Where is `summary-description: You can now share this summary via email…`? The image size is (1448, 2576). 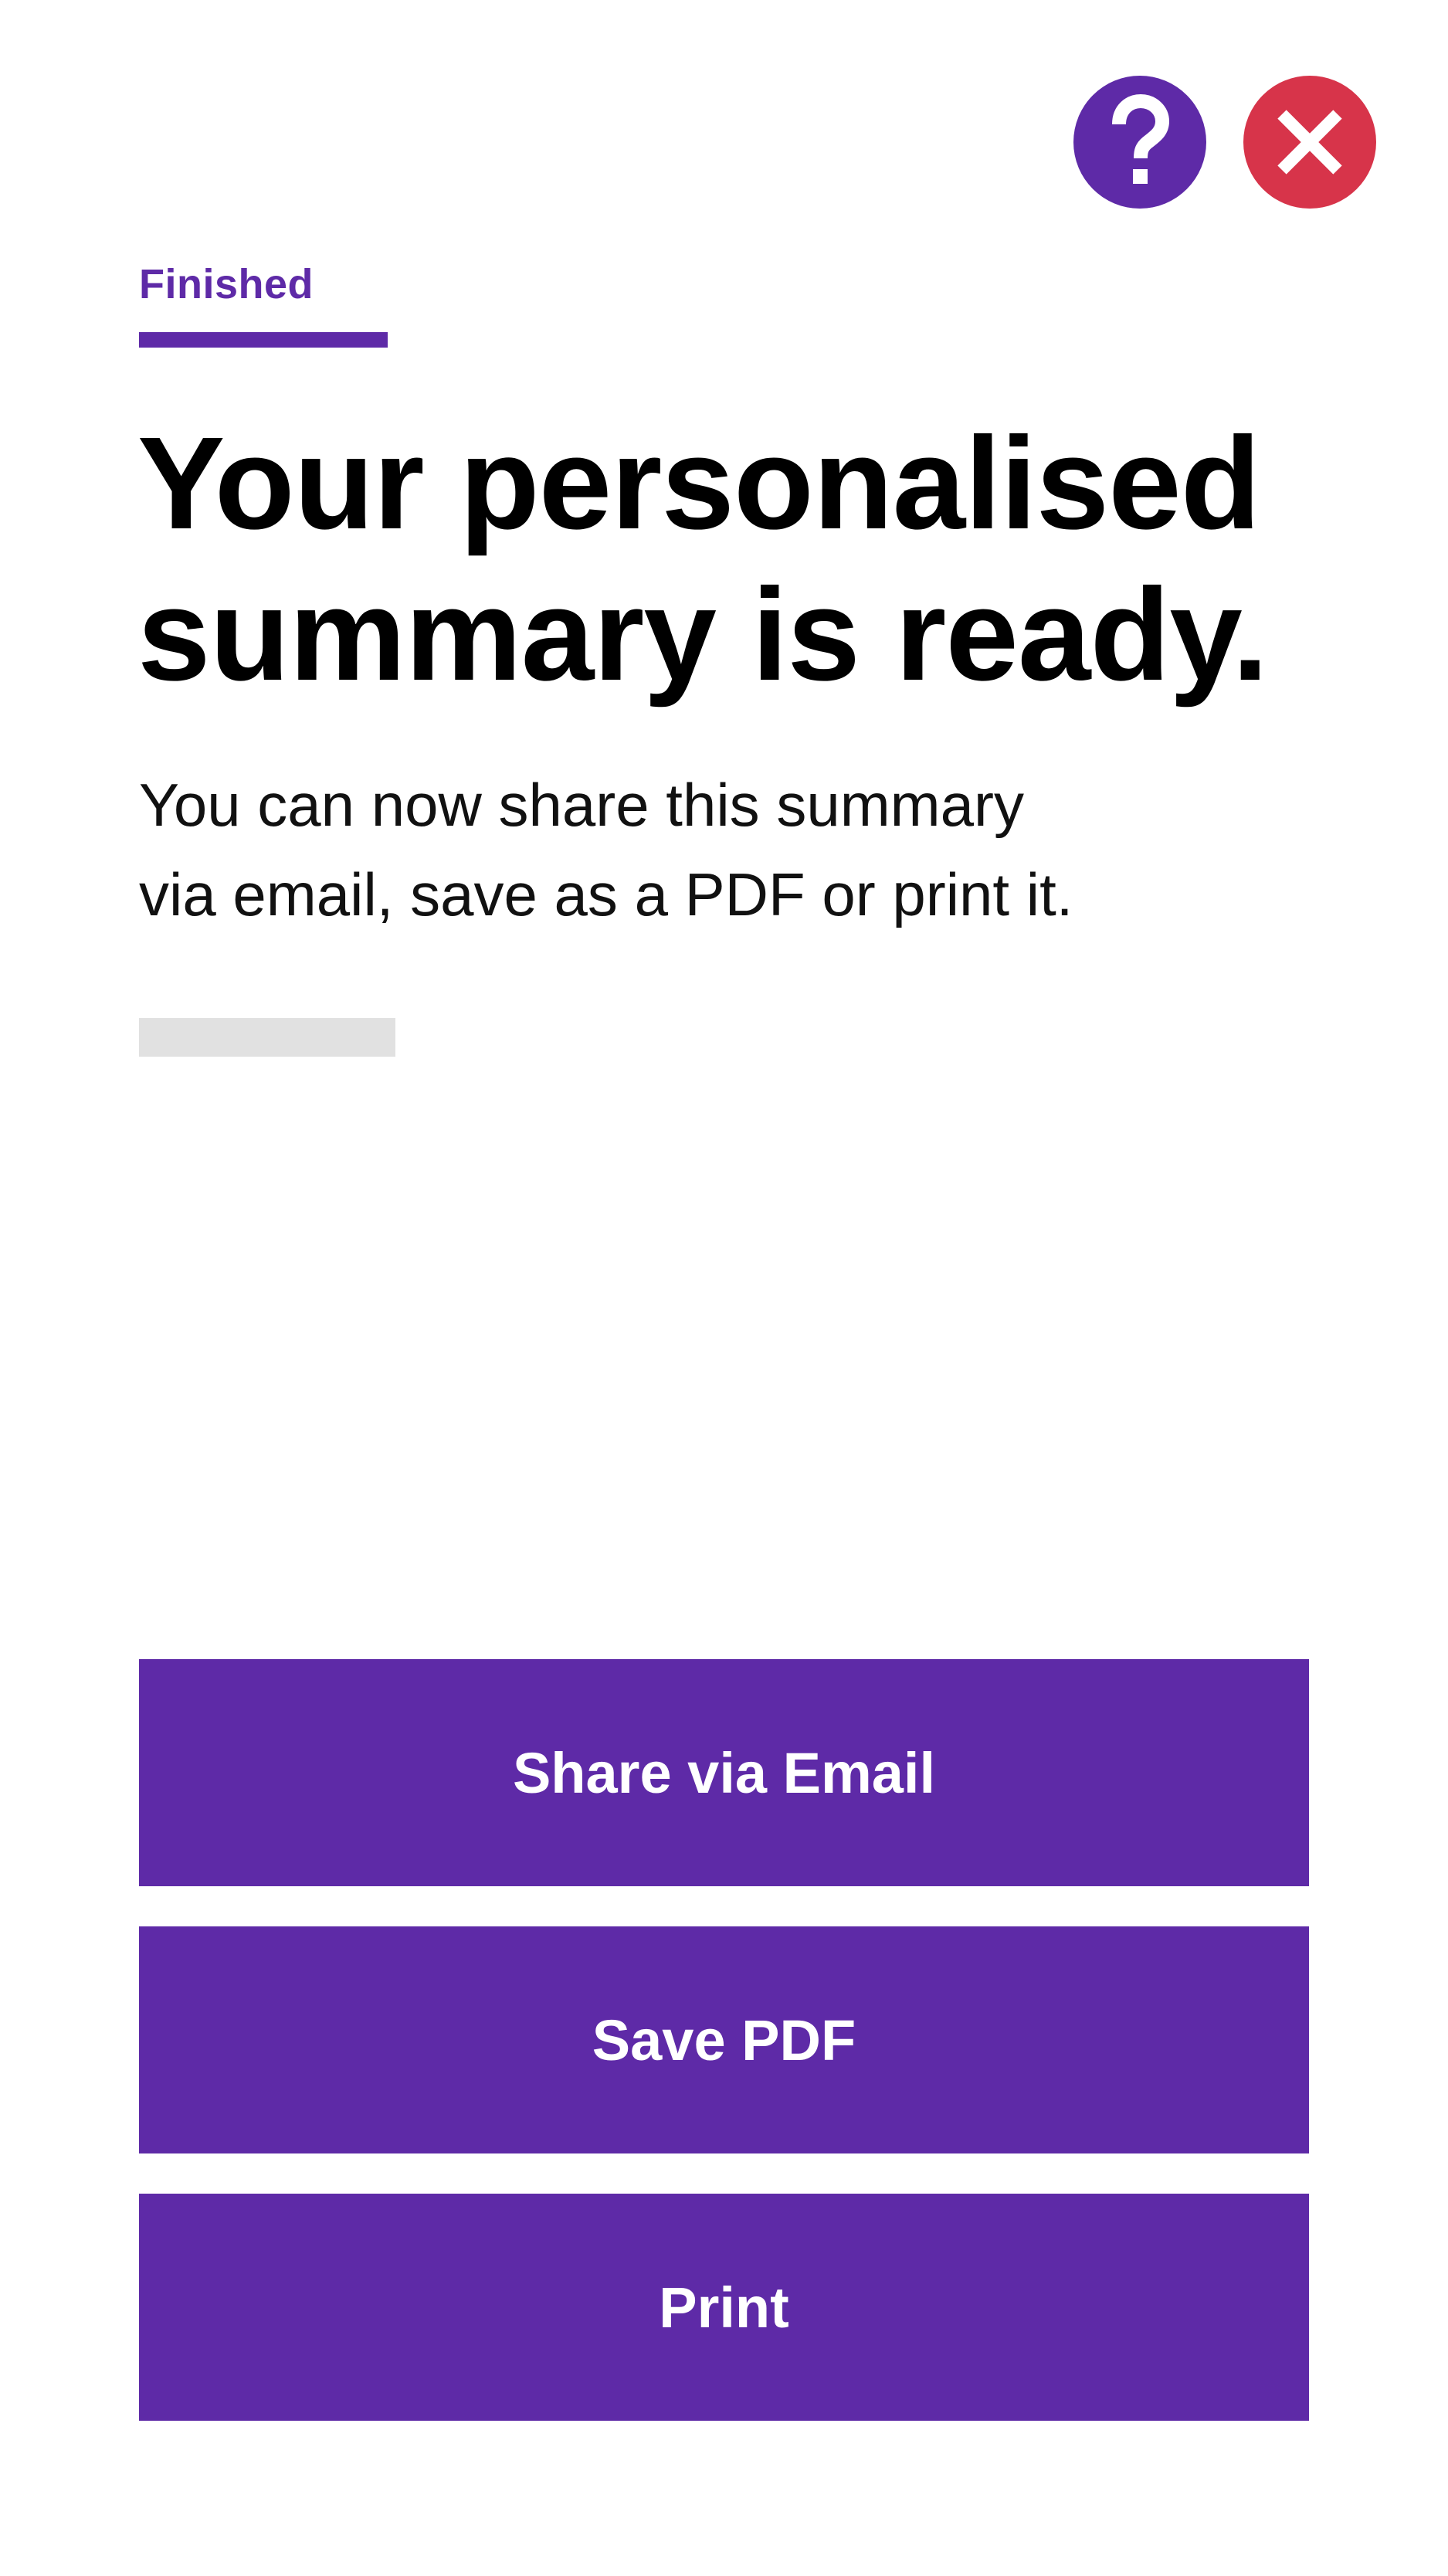 summary-description: You can now share this summary via email… is located at coordinates (679, 849).